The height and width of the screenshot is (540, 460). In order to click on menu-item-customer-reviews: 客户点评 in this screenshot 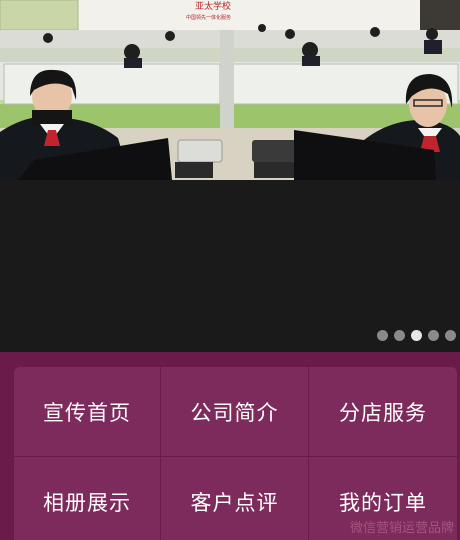, I will do `click(235, 498)`.